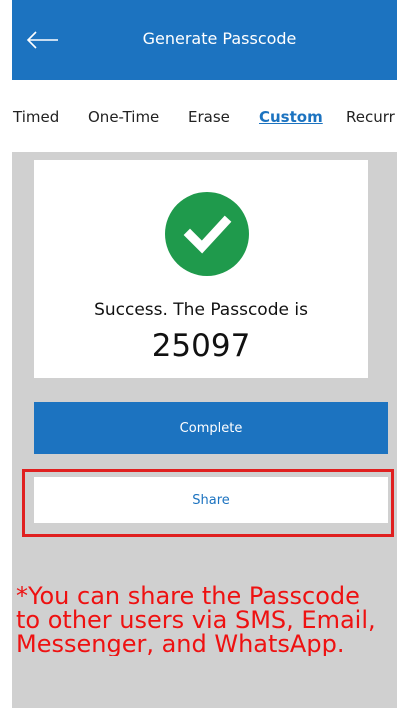 This screenshot has height=716, width=397. I want to click on passcode-value: 25097, so click(201, 346).